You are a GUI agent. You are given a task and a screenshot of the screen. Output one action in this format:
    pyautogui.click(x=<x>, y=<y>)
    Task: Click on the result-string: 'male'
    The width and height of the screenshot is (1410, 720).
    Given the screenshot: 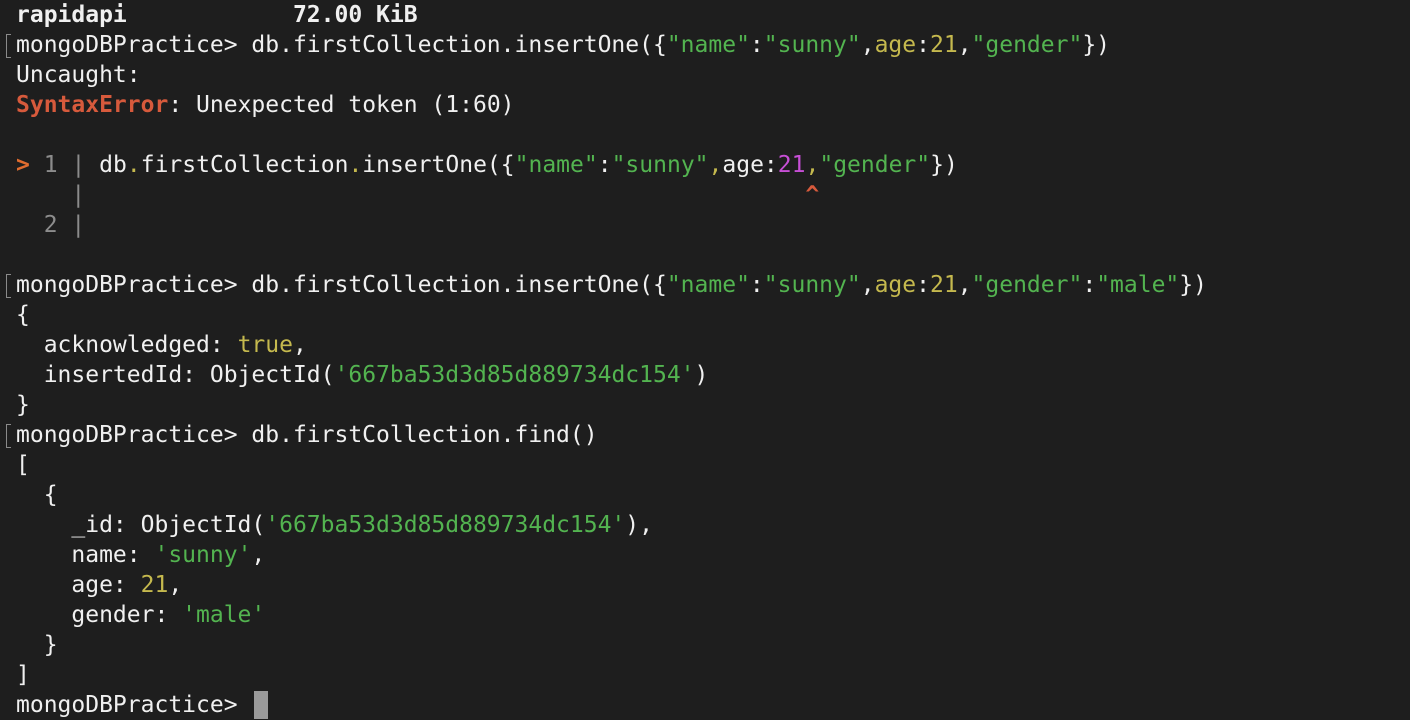 What is the action you would take?
    pyautogui.click(x=224, y=615)
    